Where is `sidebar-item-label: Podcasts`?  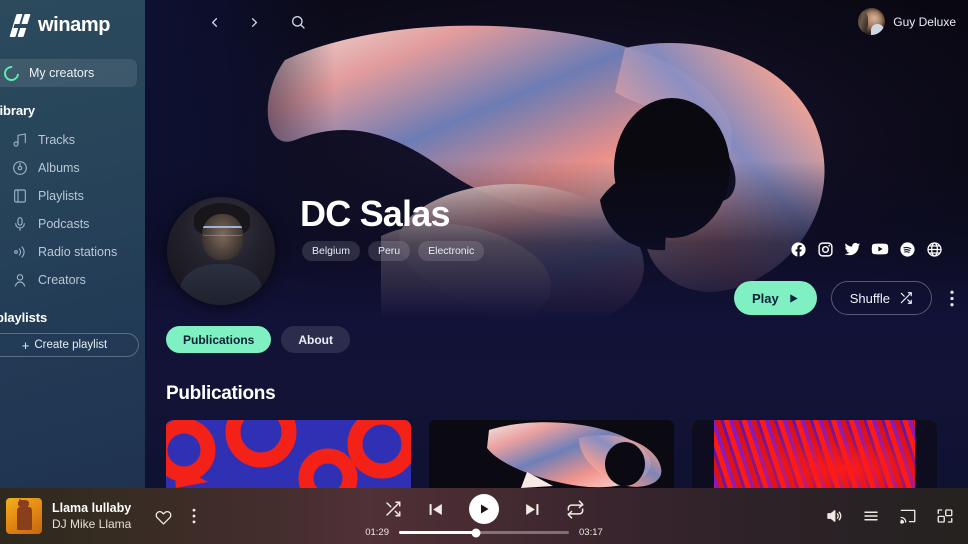
sidebar-item-label: Podcasts is located at coordinates (64, 224).